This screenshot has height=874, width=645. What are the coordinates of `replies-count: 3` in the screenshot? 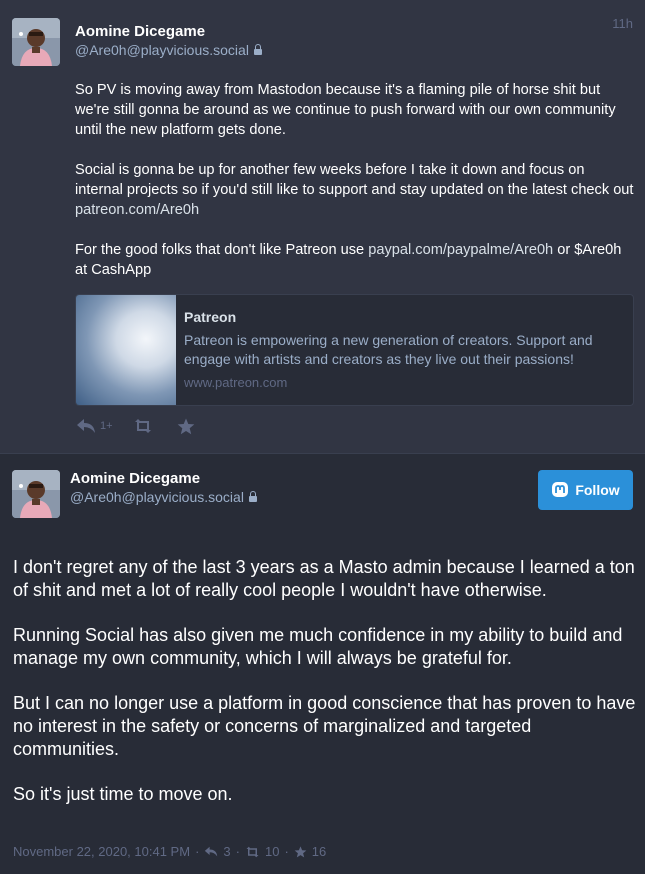 It's located at (227, 851).